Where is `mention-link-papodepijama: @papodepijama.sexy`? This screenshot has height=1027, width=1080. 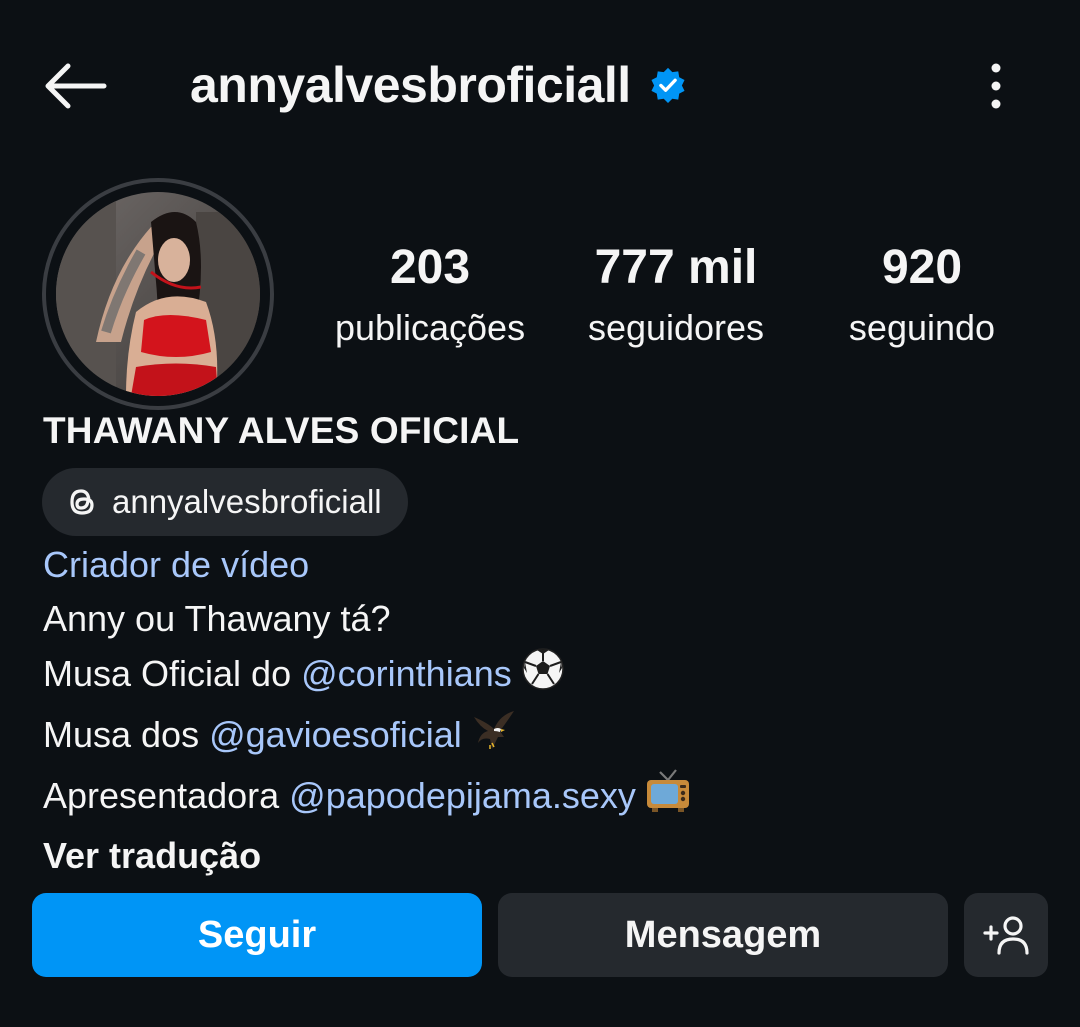
mention-link-papodepijama: @papodepijama.sexy is located at coordinates (462, 795).